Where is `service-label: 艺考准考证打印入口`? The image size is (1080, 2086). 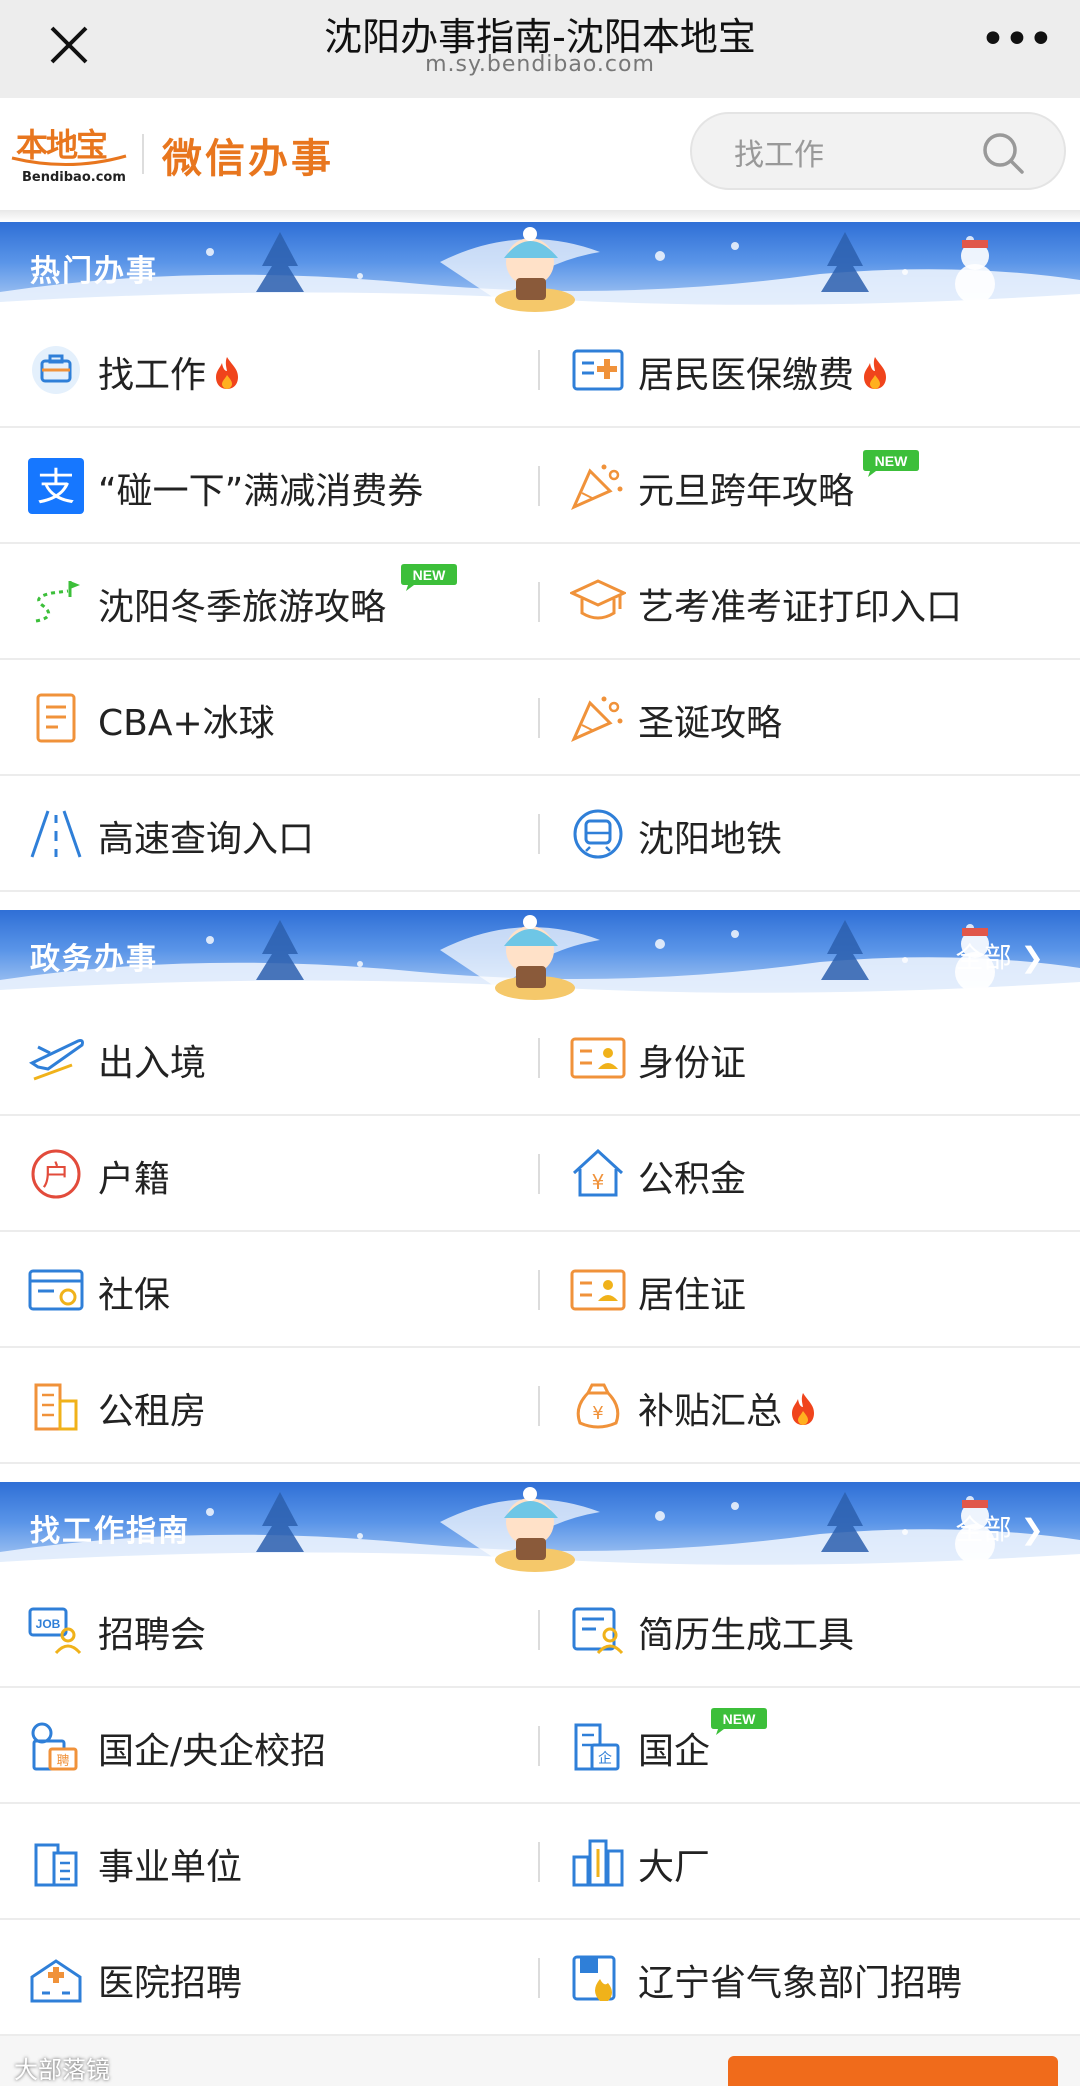 service-label: 艺考准考证打印入口 is located at coordinates (800, 607).